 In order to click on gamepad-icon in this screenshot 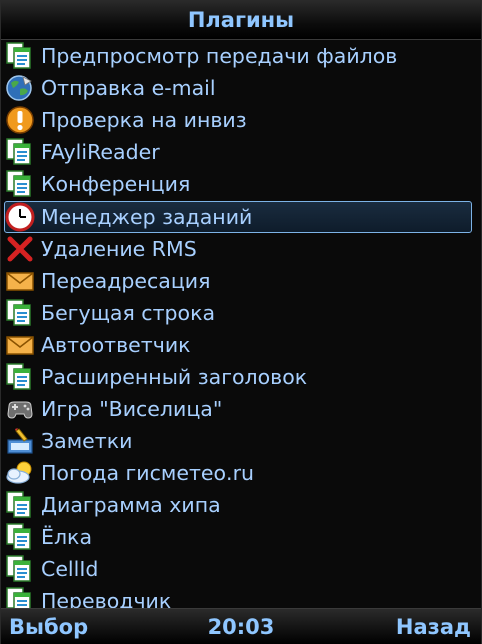, I will do `click(20, 409)`.